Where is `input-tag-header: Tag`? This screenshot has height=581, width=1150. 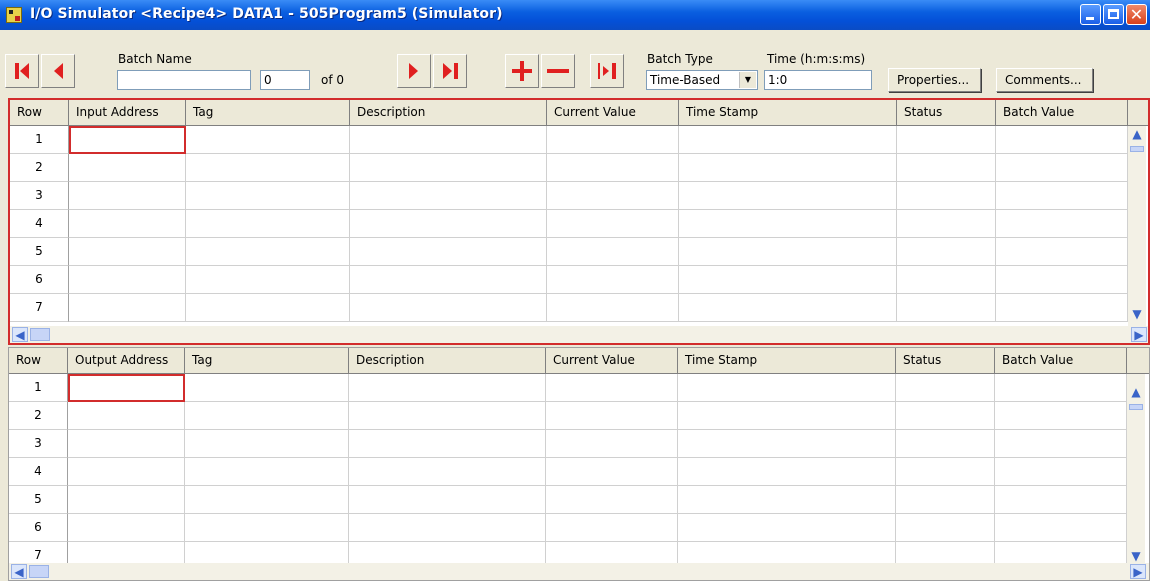
input-tag-header: Tag is located at coordinates (268, 112).